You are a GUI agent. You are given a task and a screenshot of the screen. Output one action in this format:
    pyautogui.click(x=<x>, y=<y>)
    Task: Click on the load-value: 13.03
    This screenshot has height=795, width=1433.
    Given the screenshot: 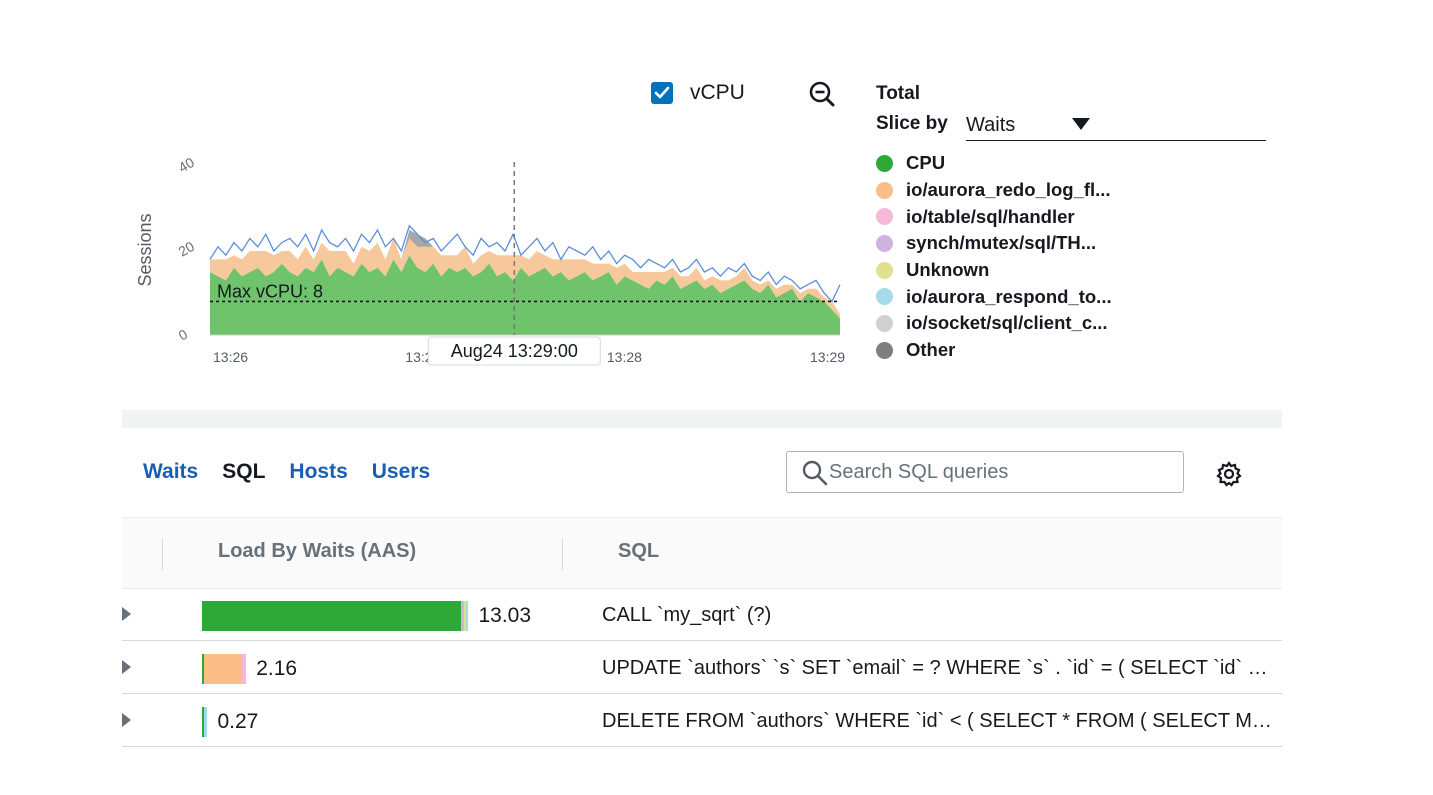 What is the action you would take?
    pyautogui.click(x=505, y=615)
    